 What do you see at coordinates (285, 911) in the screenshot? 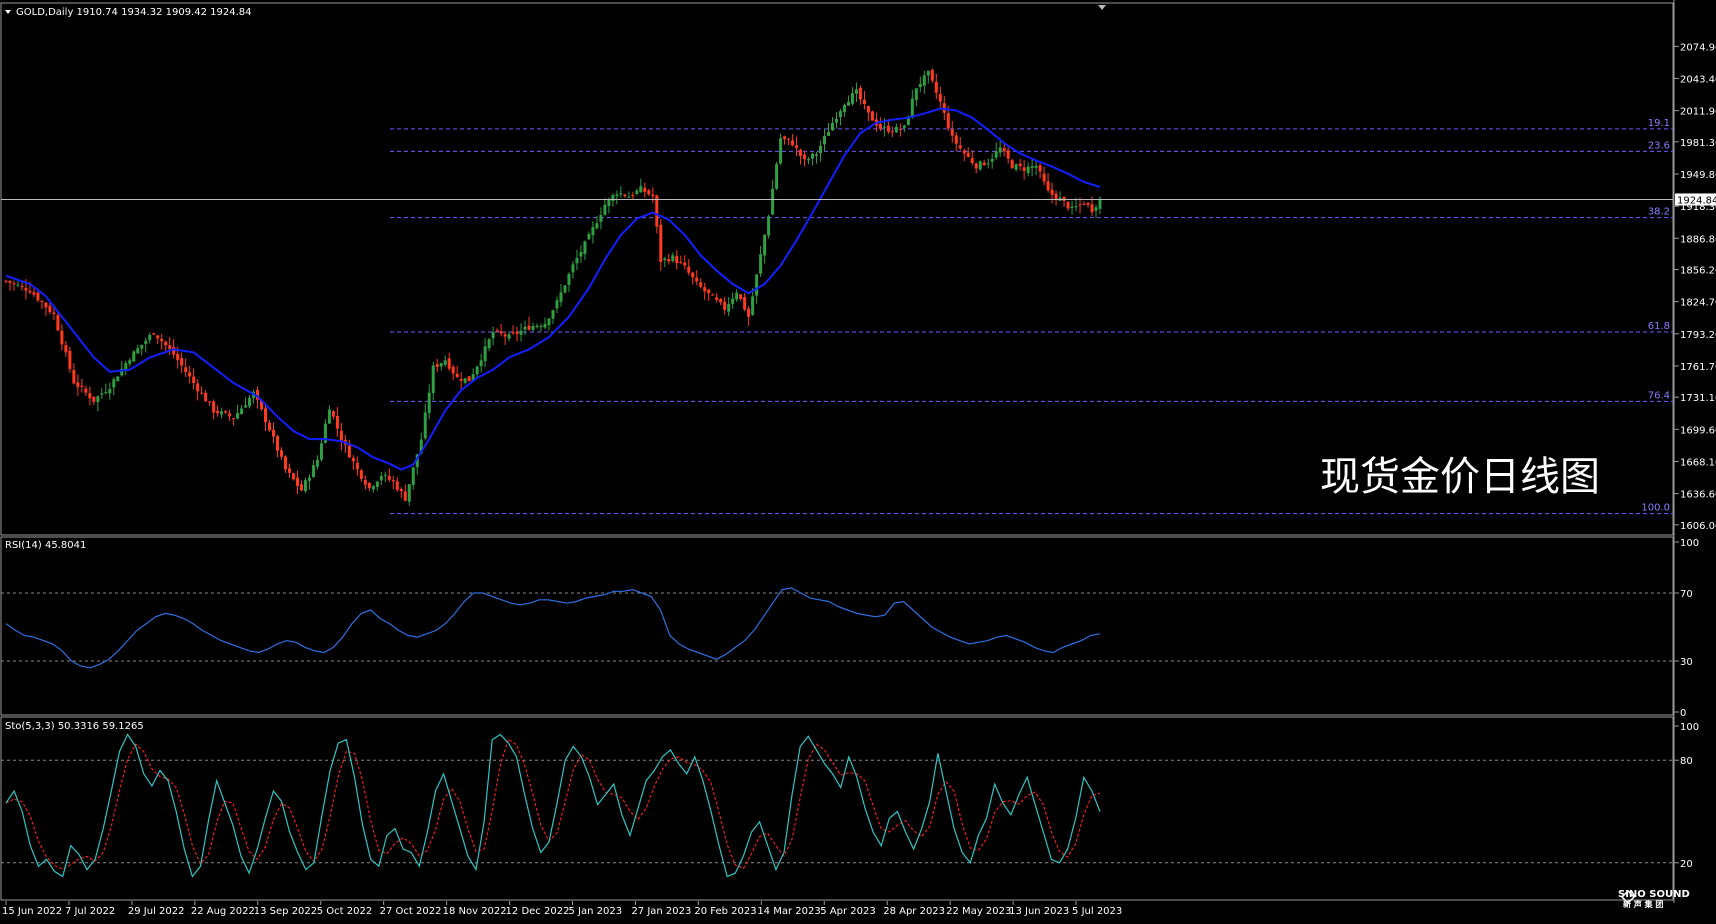
I see `time-tick-label: 13 Sep 2022` at bounding box center [285, 911].